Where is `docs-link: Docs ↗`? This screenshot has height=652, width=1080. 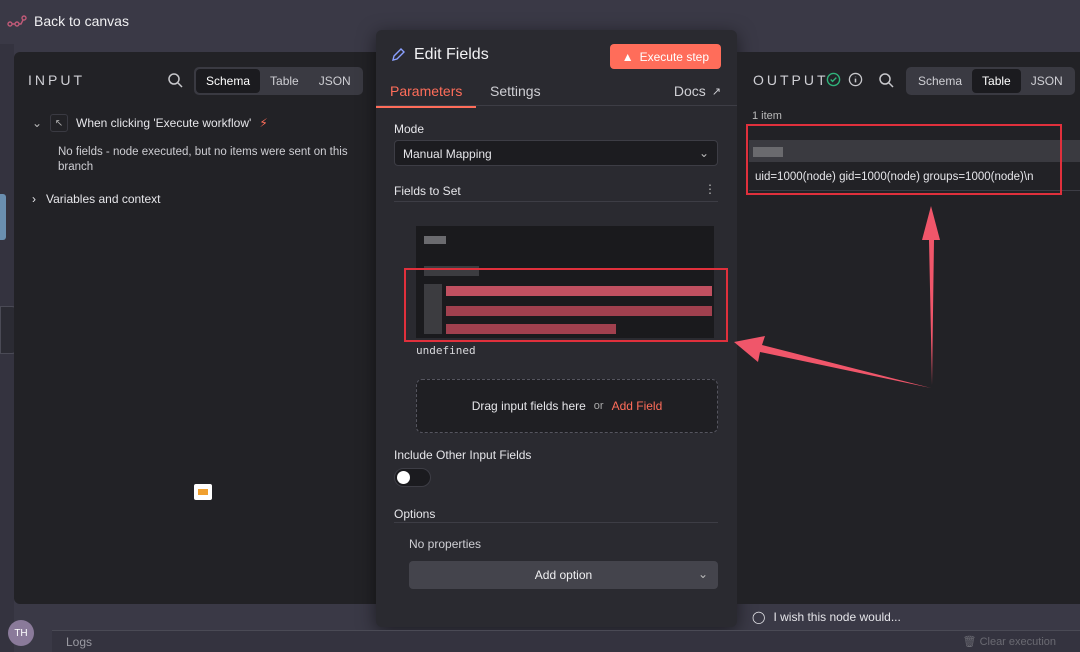
docs-link: Docs ↗ is located at coordinates (697, 91).